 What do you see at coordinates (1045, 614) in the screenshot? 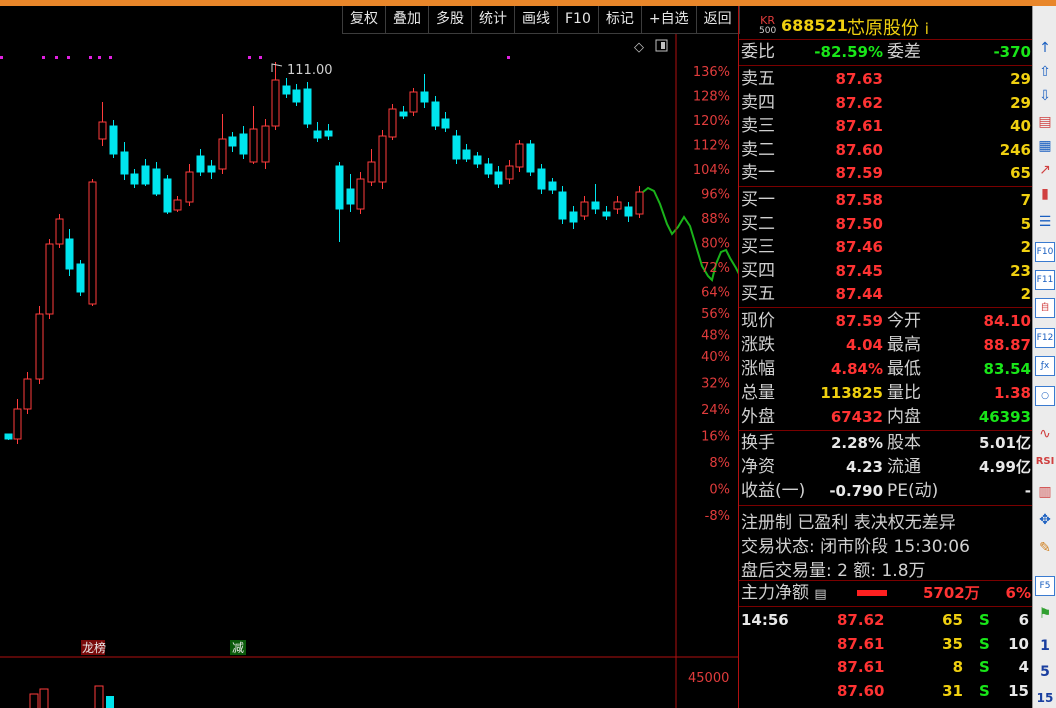
I see `flag-icon: ⚑` at bounding box center [1045, 614].